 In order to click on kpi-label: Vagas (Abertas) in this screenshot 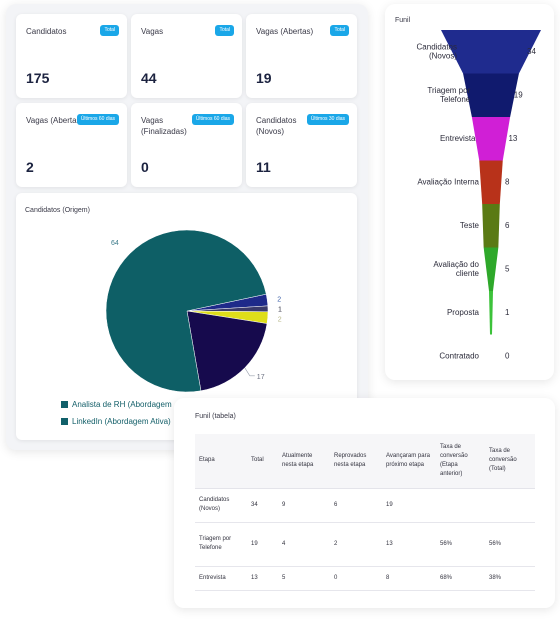, I will do `click(285, 31)`.